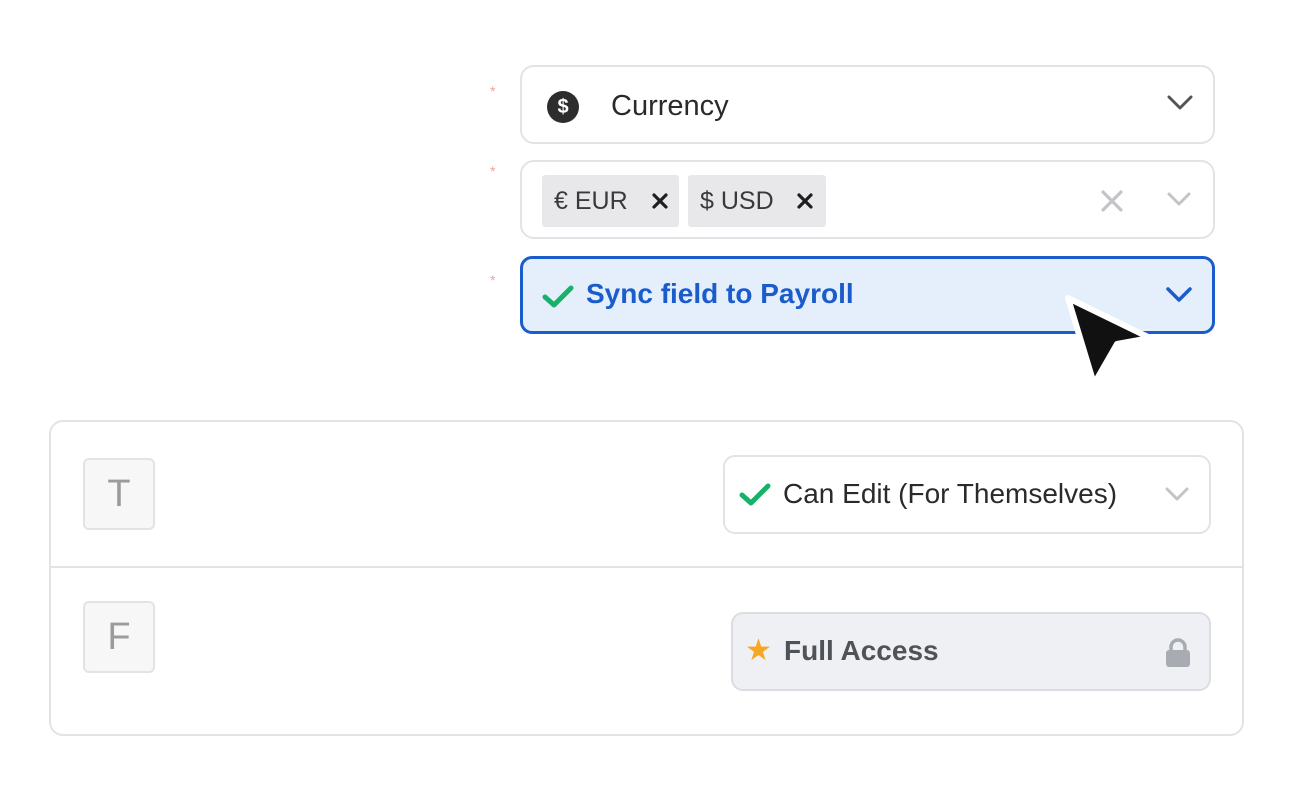  Describe the element at coordinates (119, 637) in the screenshot. I see `avatar: F` at that location.